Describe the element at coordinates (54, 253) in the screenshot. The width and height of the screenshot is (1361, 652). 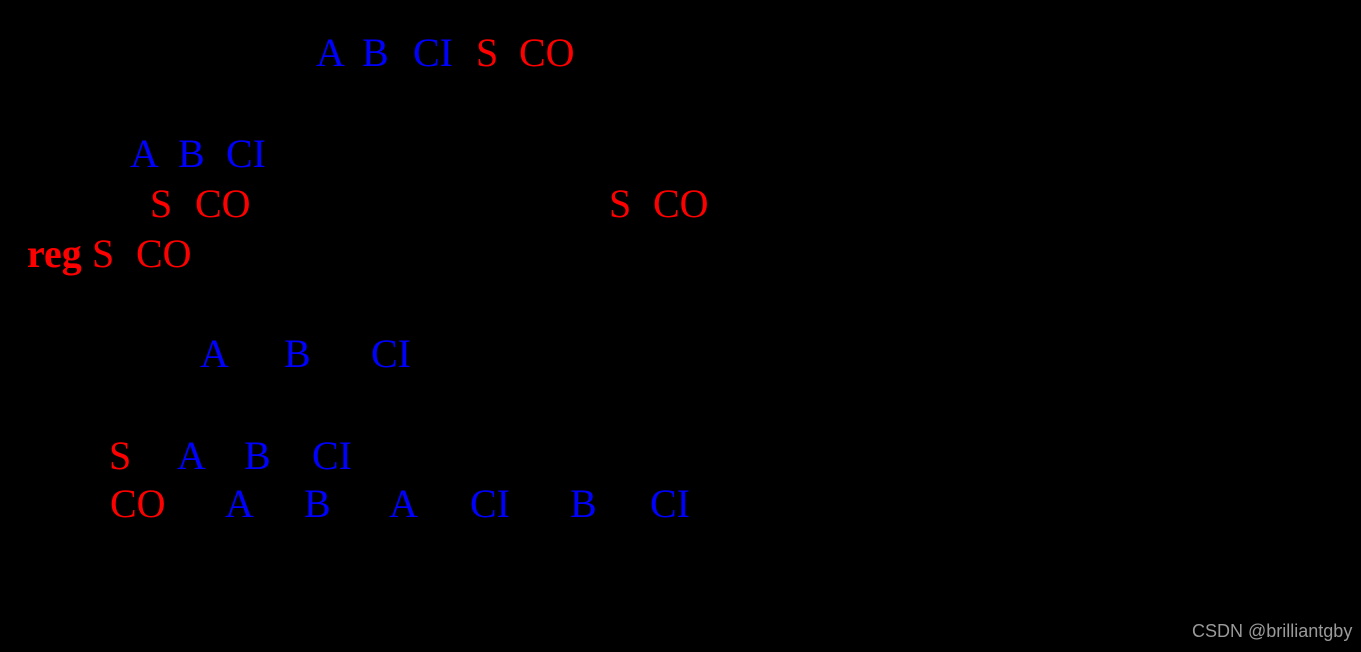
I see `signal-label-reg: reg` at that location.